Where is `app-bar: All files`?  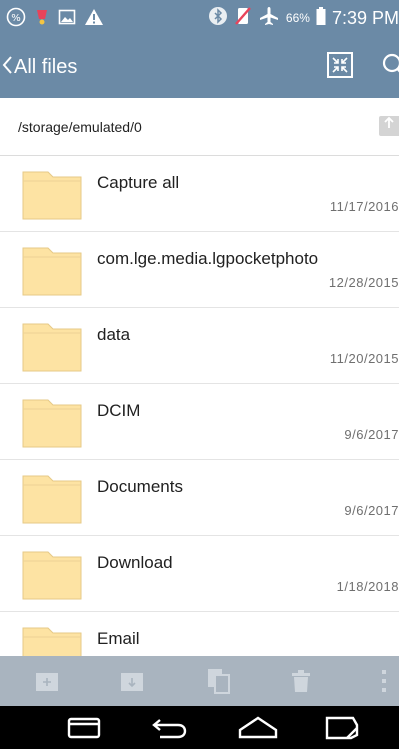
app-bar: All files is located at coordinates (199, 67).